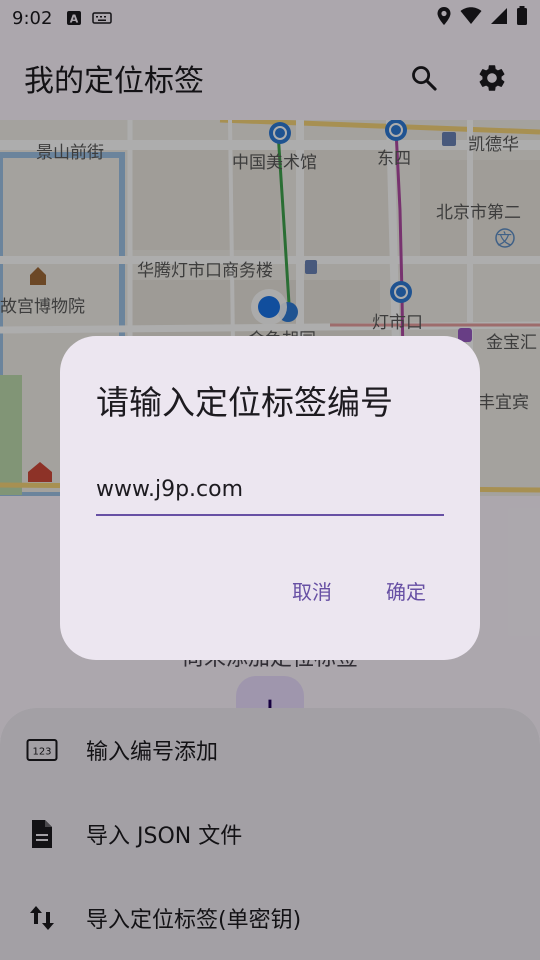  I want to click on dialog-title: 请输入定位标签编号, so click(244, 402).